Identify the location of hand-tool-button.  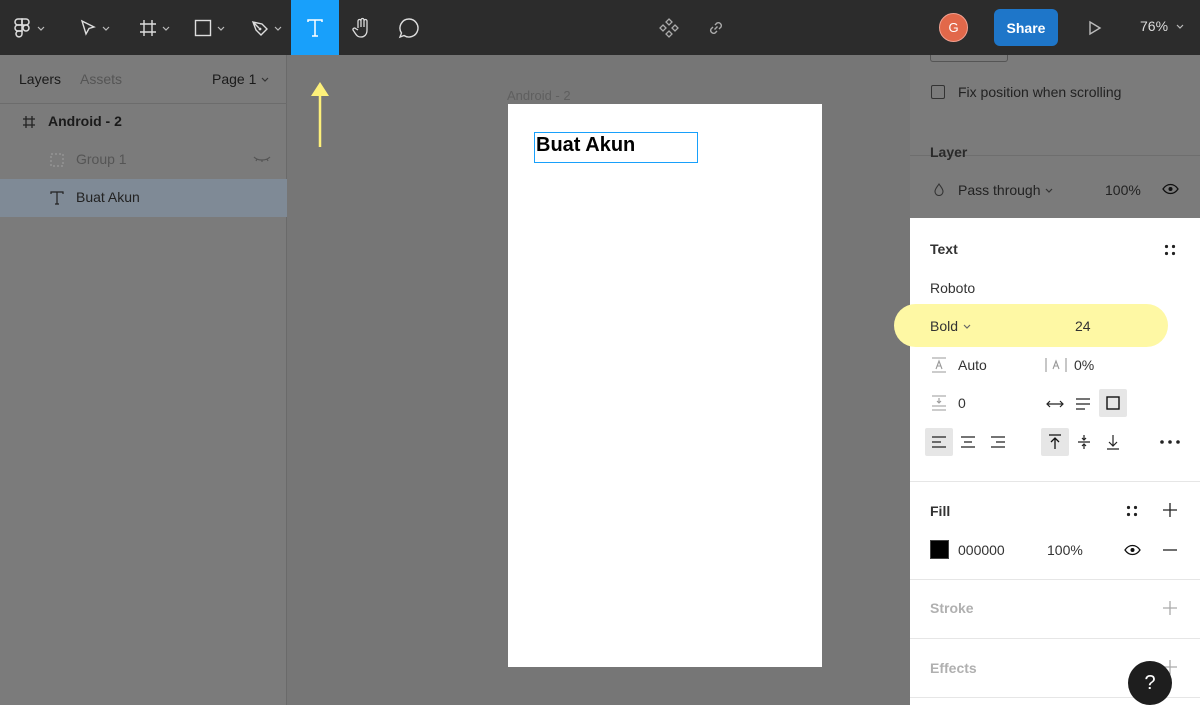
(362, 27).